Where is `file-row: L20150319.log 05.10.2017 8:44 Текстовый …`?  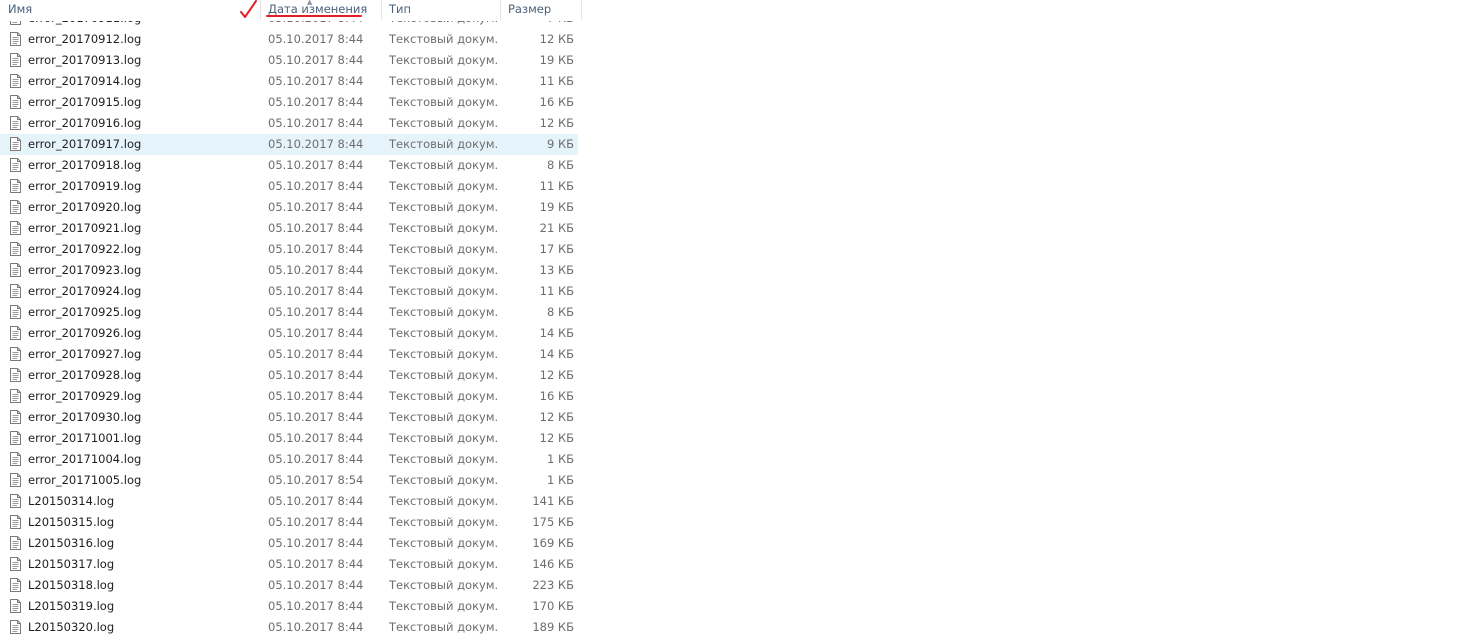
file-row: L20150319.log 05.10.2017 8:44 Текстовый … is located at coordinates (289, 606).